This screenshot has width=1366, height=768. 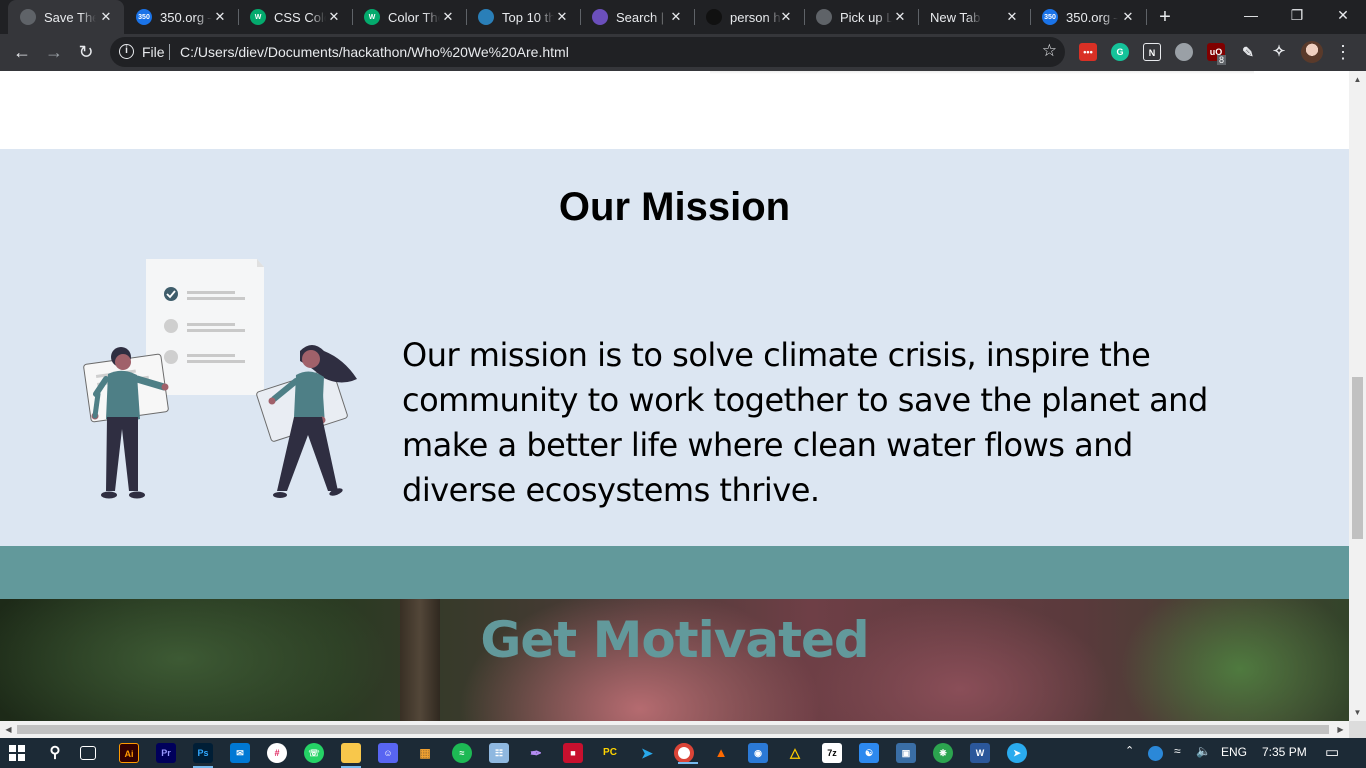 I want to click on scroll-right-arrow-icon: ▶, so click(x=1340, y=729).